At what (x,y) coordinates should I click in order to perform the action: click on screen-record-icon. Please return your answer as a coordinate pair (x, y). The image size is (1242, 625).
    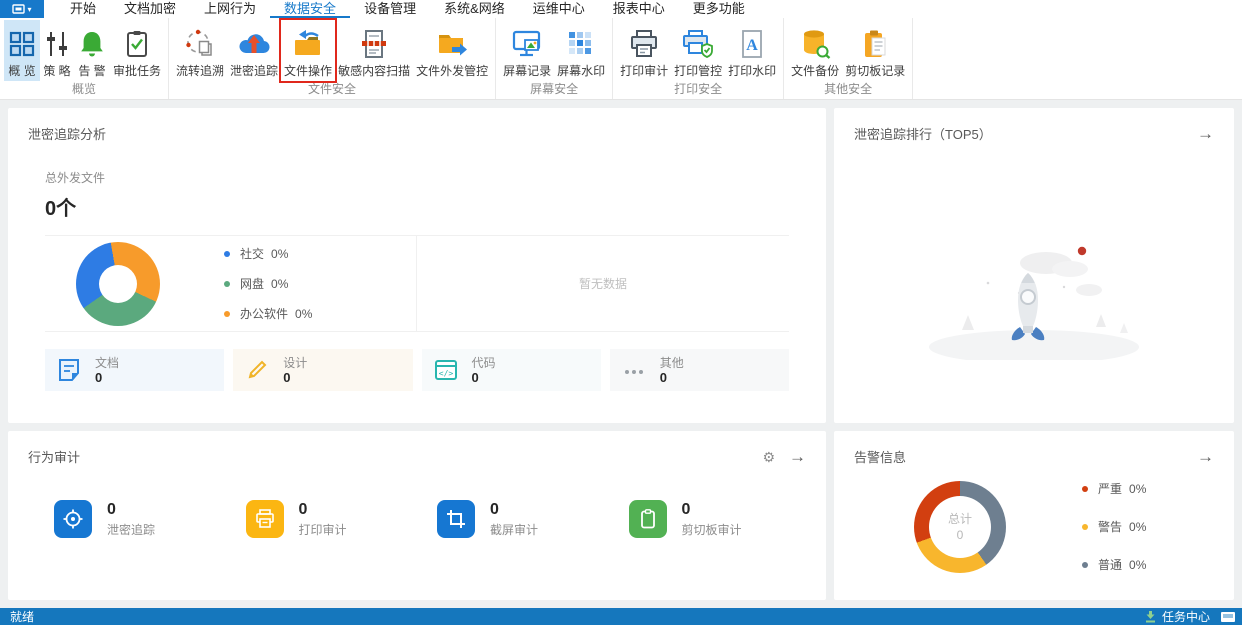
    Looking at the image, I should click on (527, 43).